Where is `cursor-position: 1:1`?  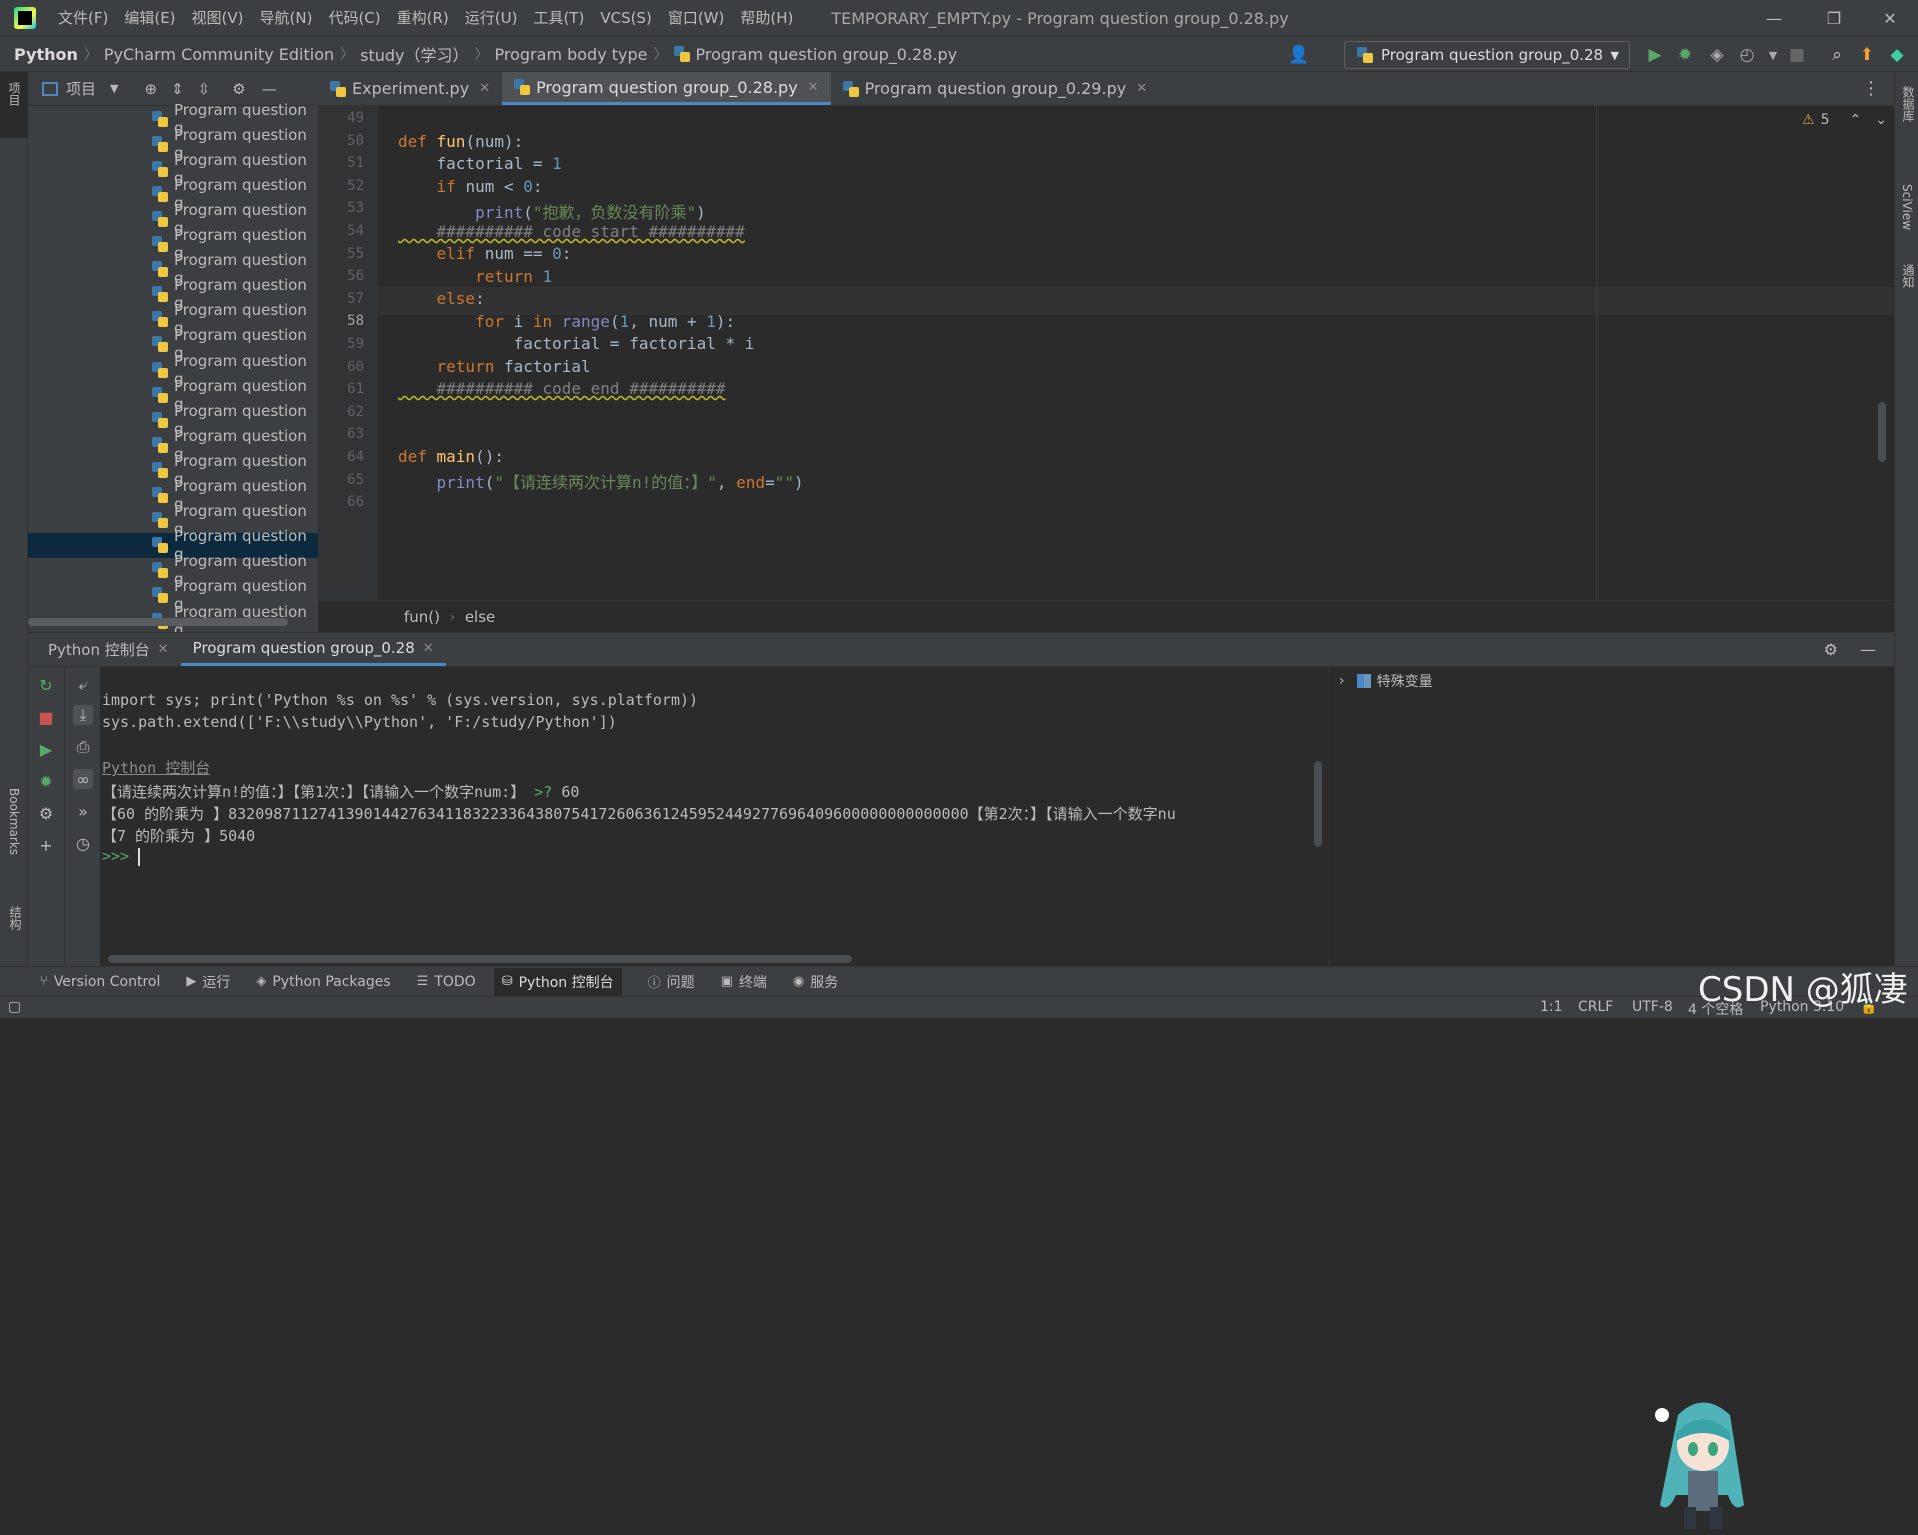
cursor-position: 1:1 is located at coordinates (1551, 1007).